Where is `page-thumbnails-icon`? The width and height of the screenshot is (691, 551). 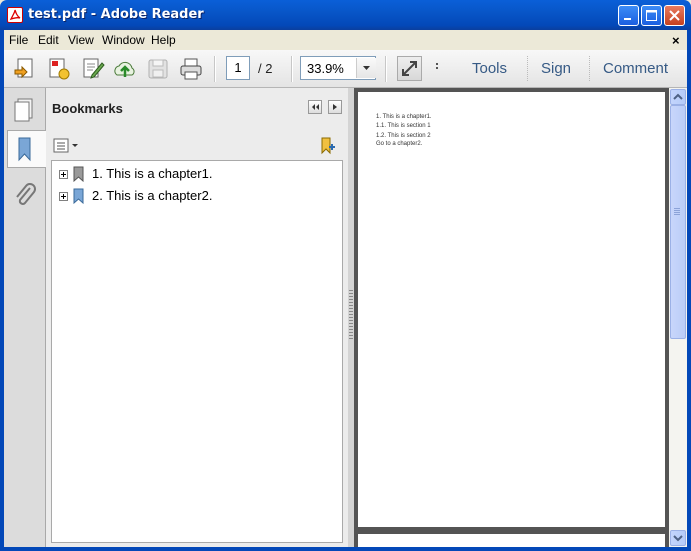 page-thumbnails-icon is located at coordinates (25, 110).